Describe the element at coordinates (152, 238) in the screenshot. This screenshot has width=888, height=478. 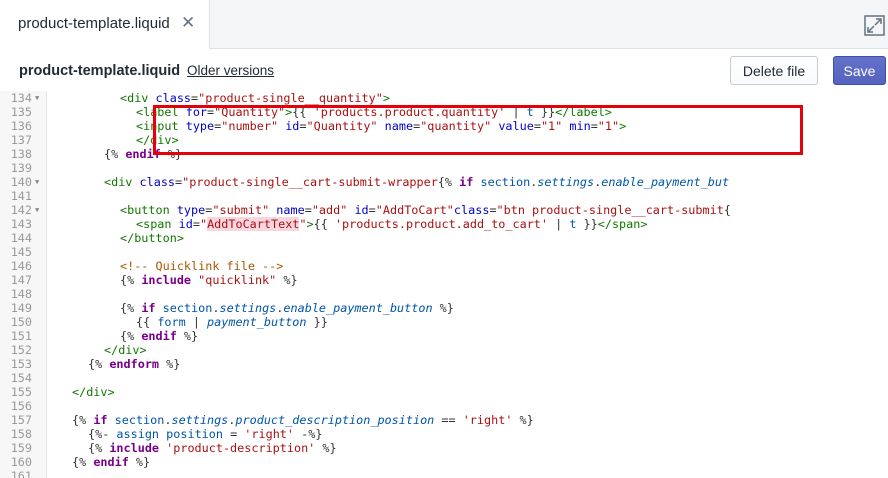
I see `code-token: </button>` at that location.